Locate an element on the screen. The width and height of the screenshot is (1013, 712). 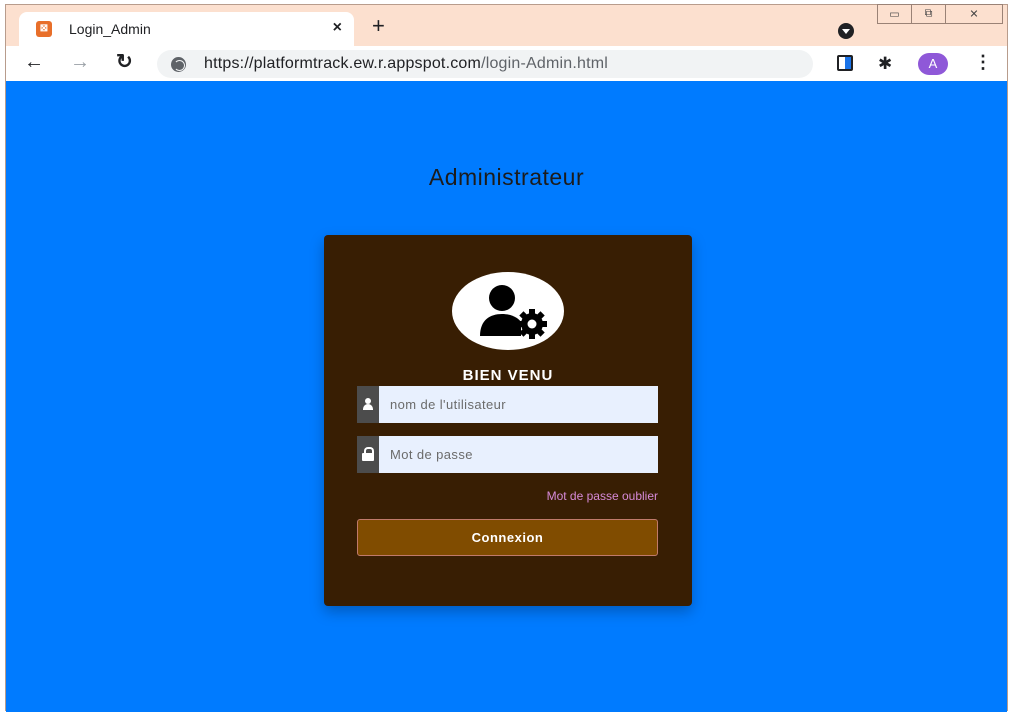
forward-button: → is located at coordinates (80, 62).